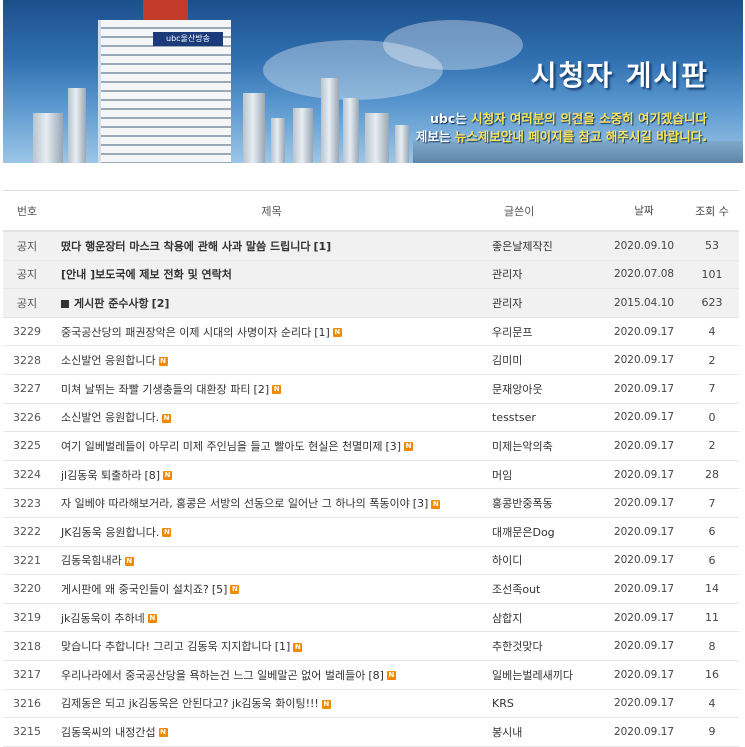 This screenshot has width=745, height=747. What do you see at coordinates (547, 732) in the screenshot?
I see `post-writer: 봉시내` at bounding box center [547, 732].